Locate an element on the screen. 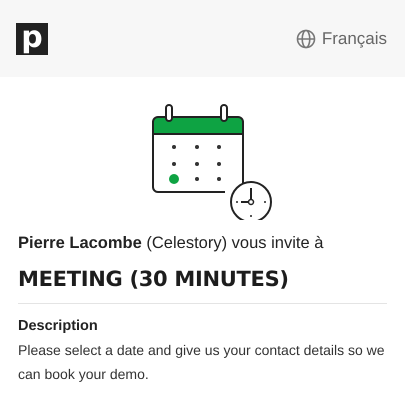  calendar-clock-icon is located at coordinates (212, 161).